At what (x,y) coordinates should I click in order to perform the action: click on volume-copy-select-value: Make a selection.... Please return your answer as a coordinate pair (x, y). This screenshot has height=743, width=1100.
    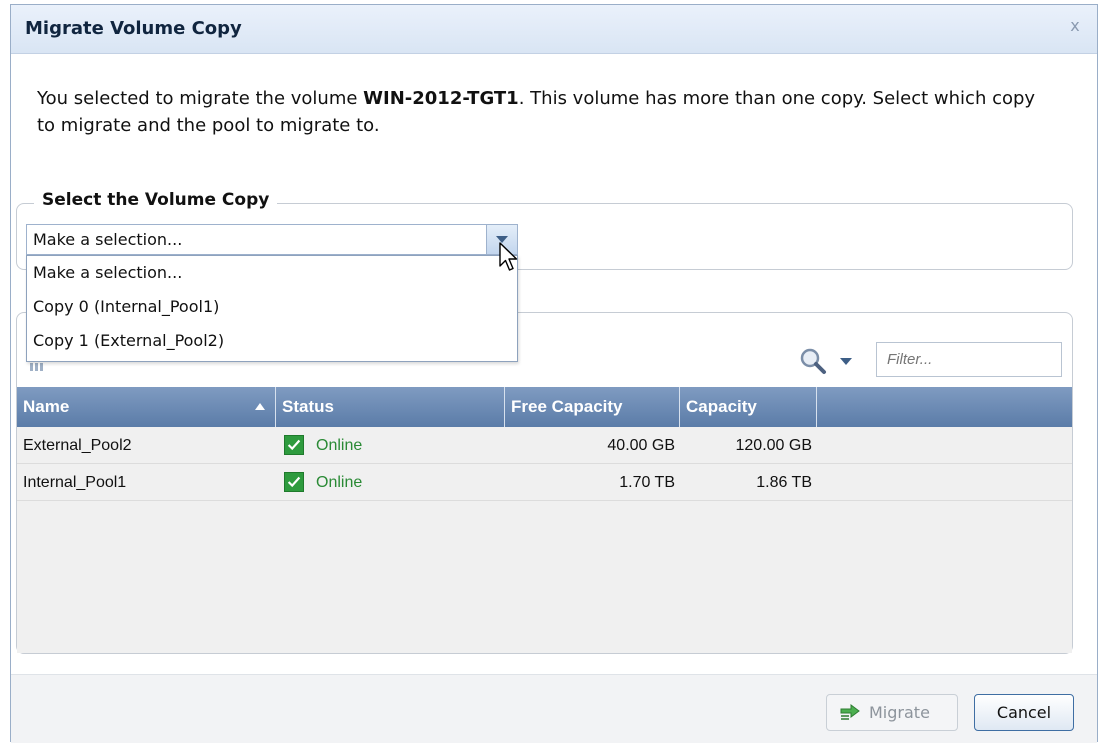
    Looking at the image, I should click on (108, 239).